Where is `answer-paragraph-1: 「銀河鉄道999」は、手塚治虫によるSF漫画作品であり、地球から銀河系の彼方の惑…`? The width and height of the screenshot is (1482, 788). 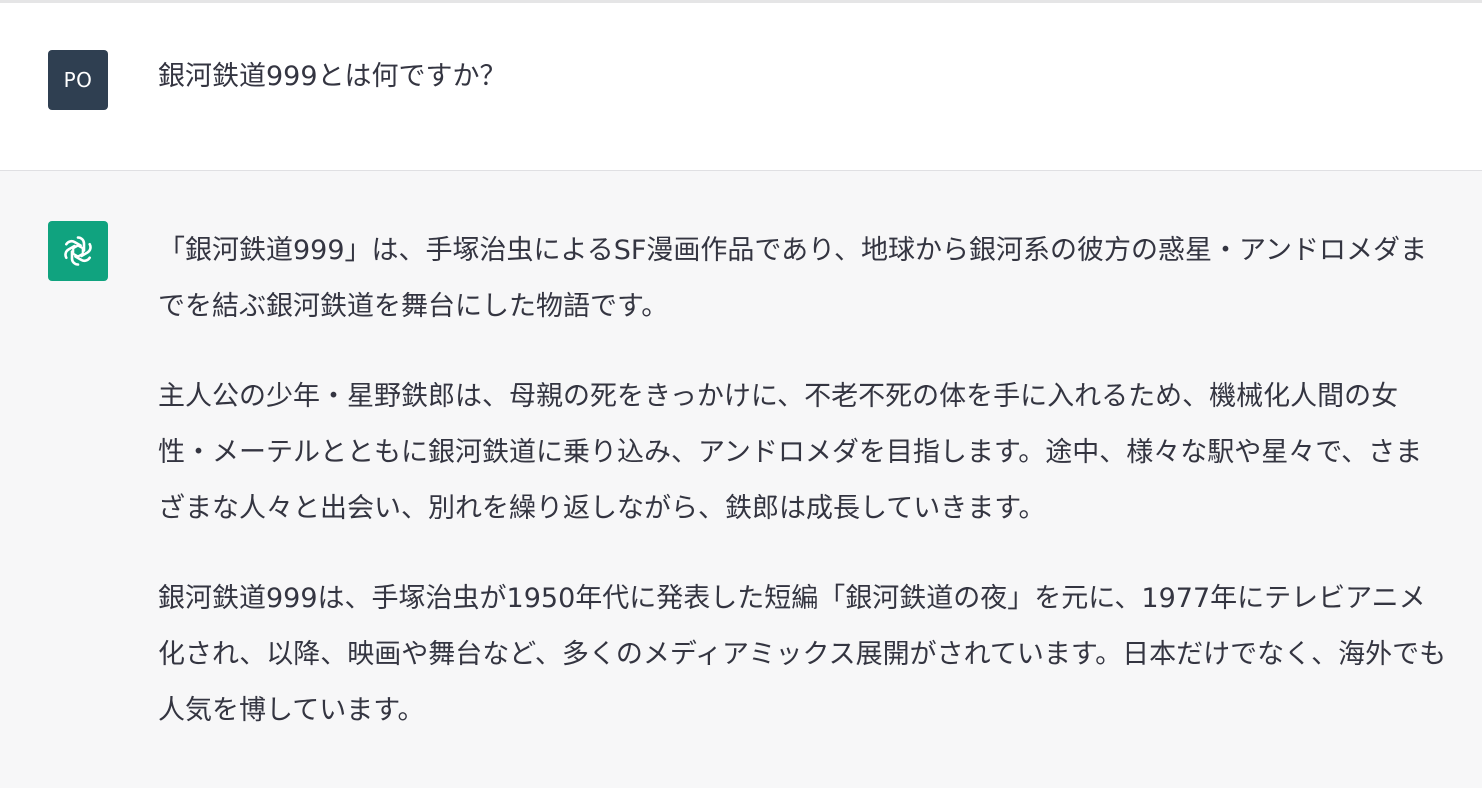
answer-paragraph-1: 「銀河鉄道999」は、手塚治虫によるSF漫画作品であり、地球から銀河系の彼方の惑… is located at coordinates (792, 278).